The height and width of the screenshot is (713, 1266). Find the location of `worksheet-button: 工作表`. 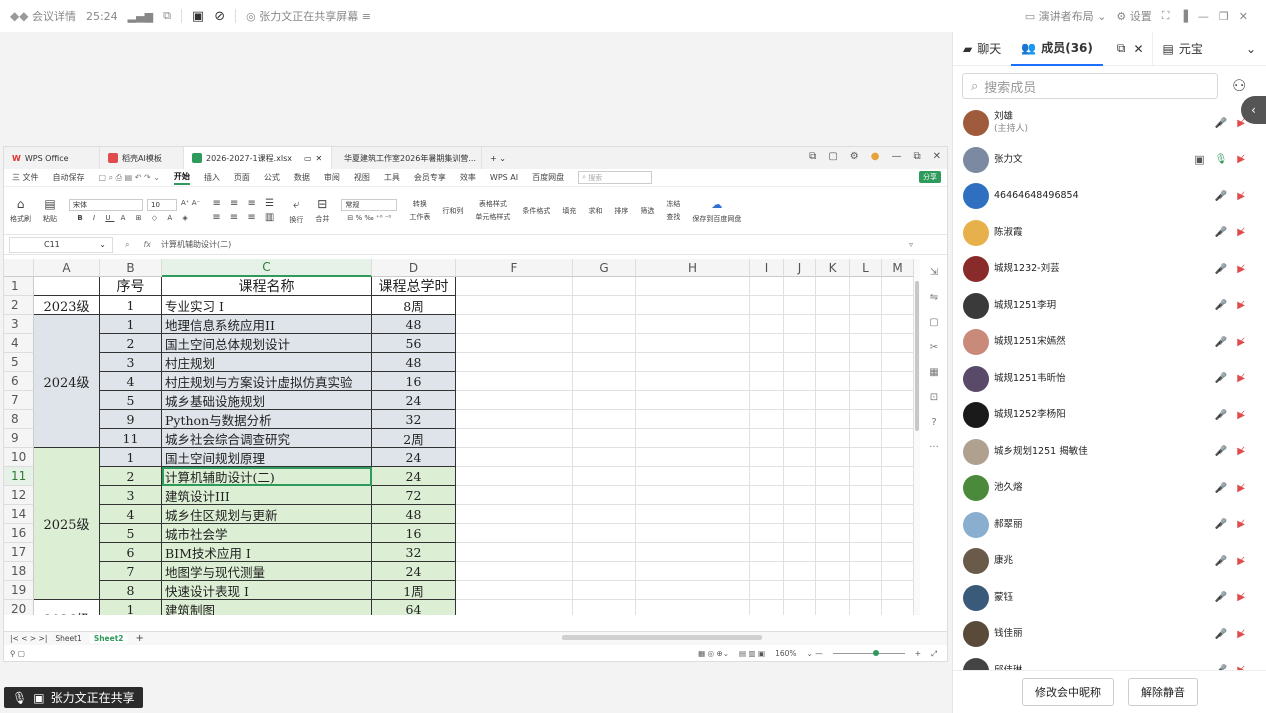

worksheet-button: 工作表 is located at coordinates (419, 217).